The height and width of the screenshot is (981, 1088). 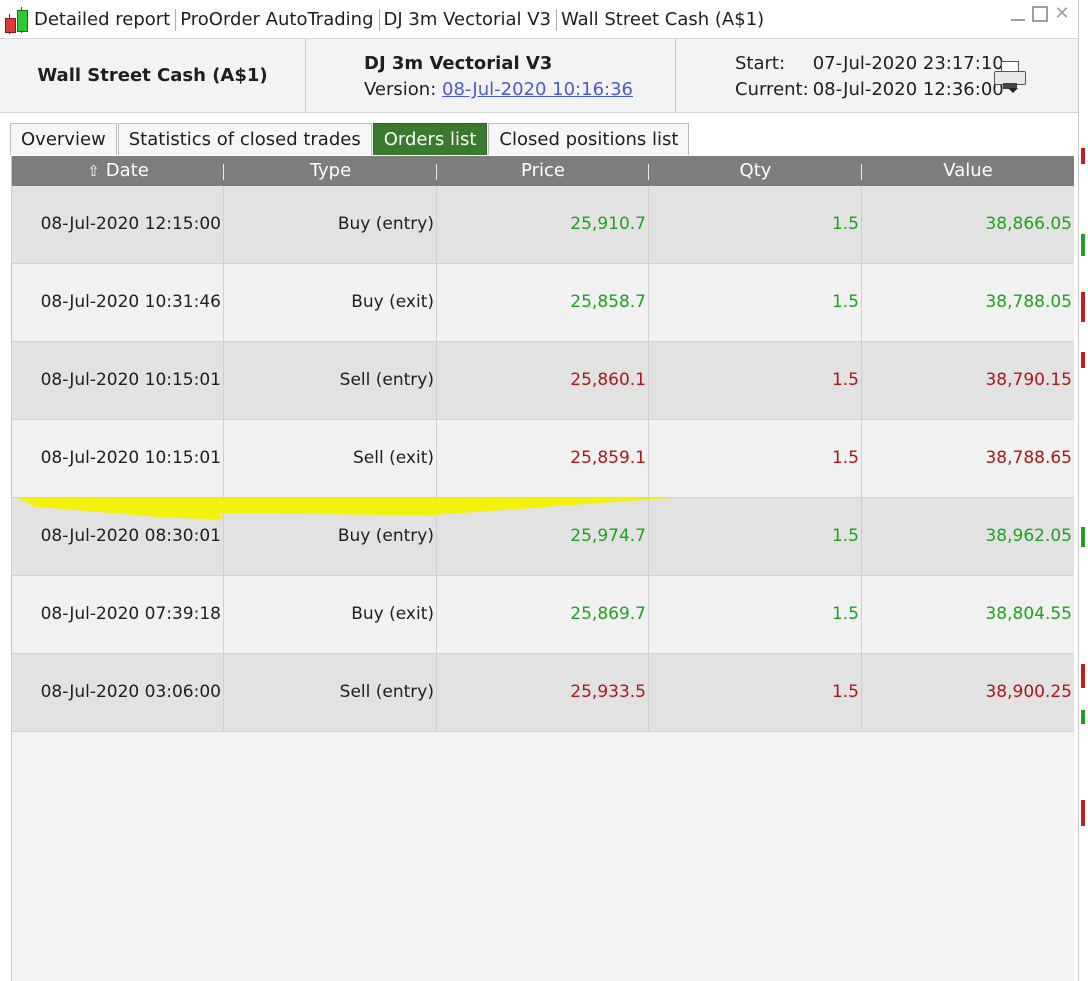 What do you see at coordinates (400, 89) in the screenshot?
I see `version-label: Version:` at bounding box center [400, 89].